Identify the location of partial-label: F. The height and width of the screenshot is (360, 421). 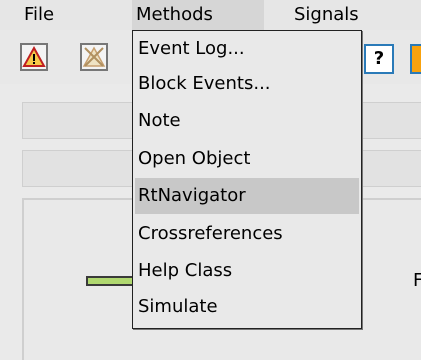
(417, 280).